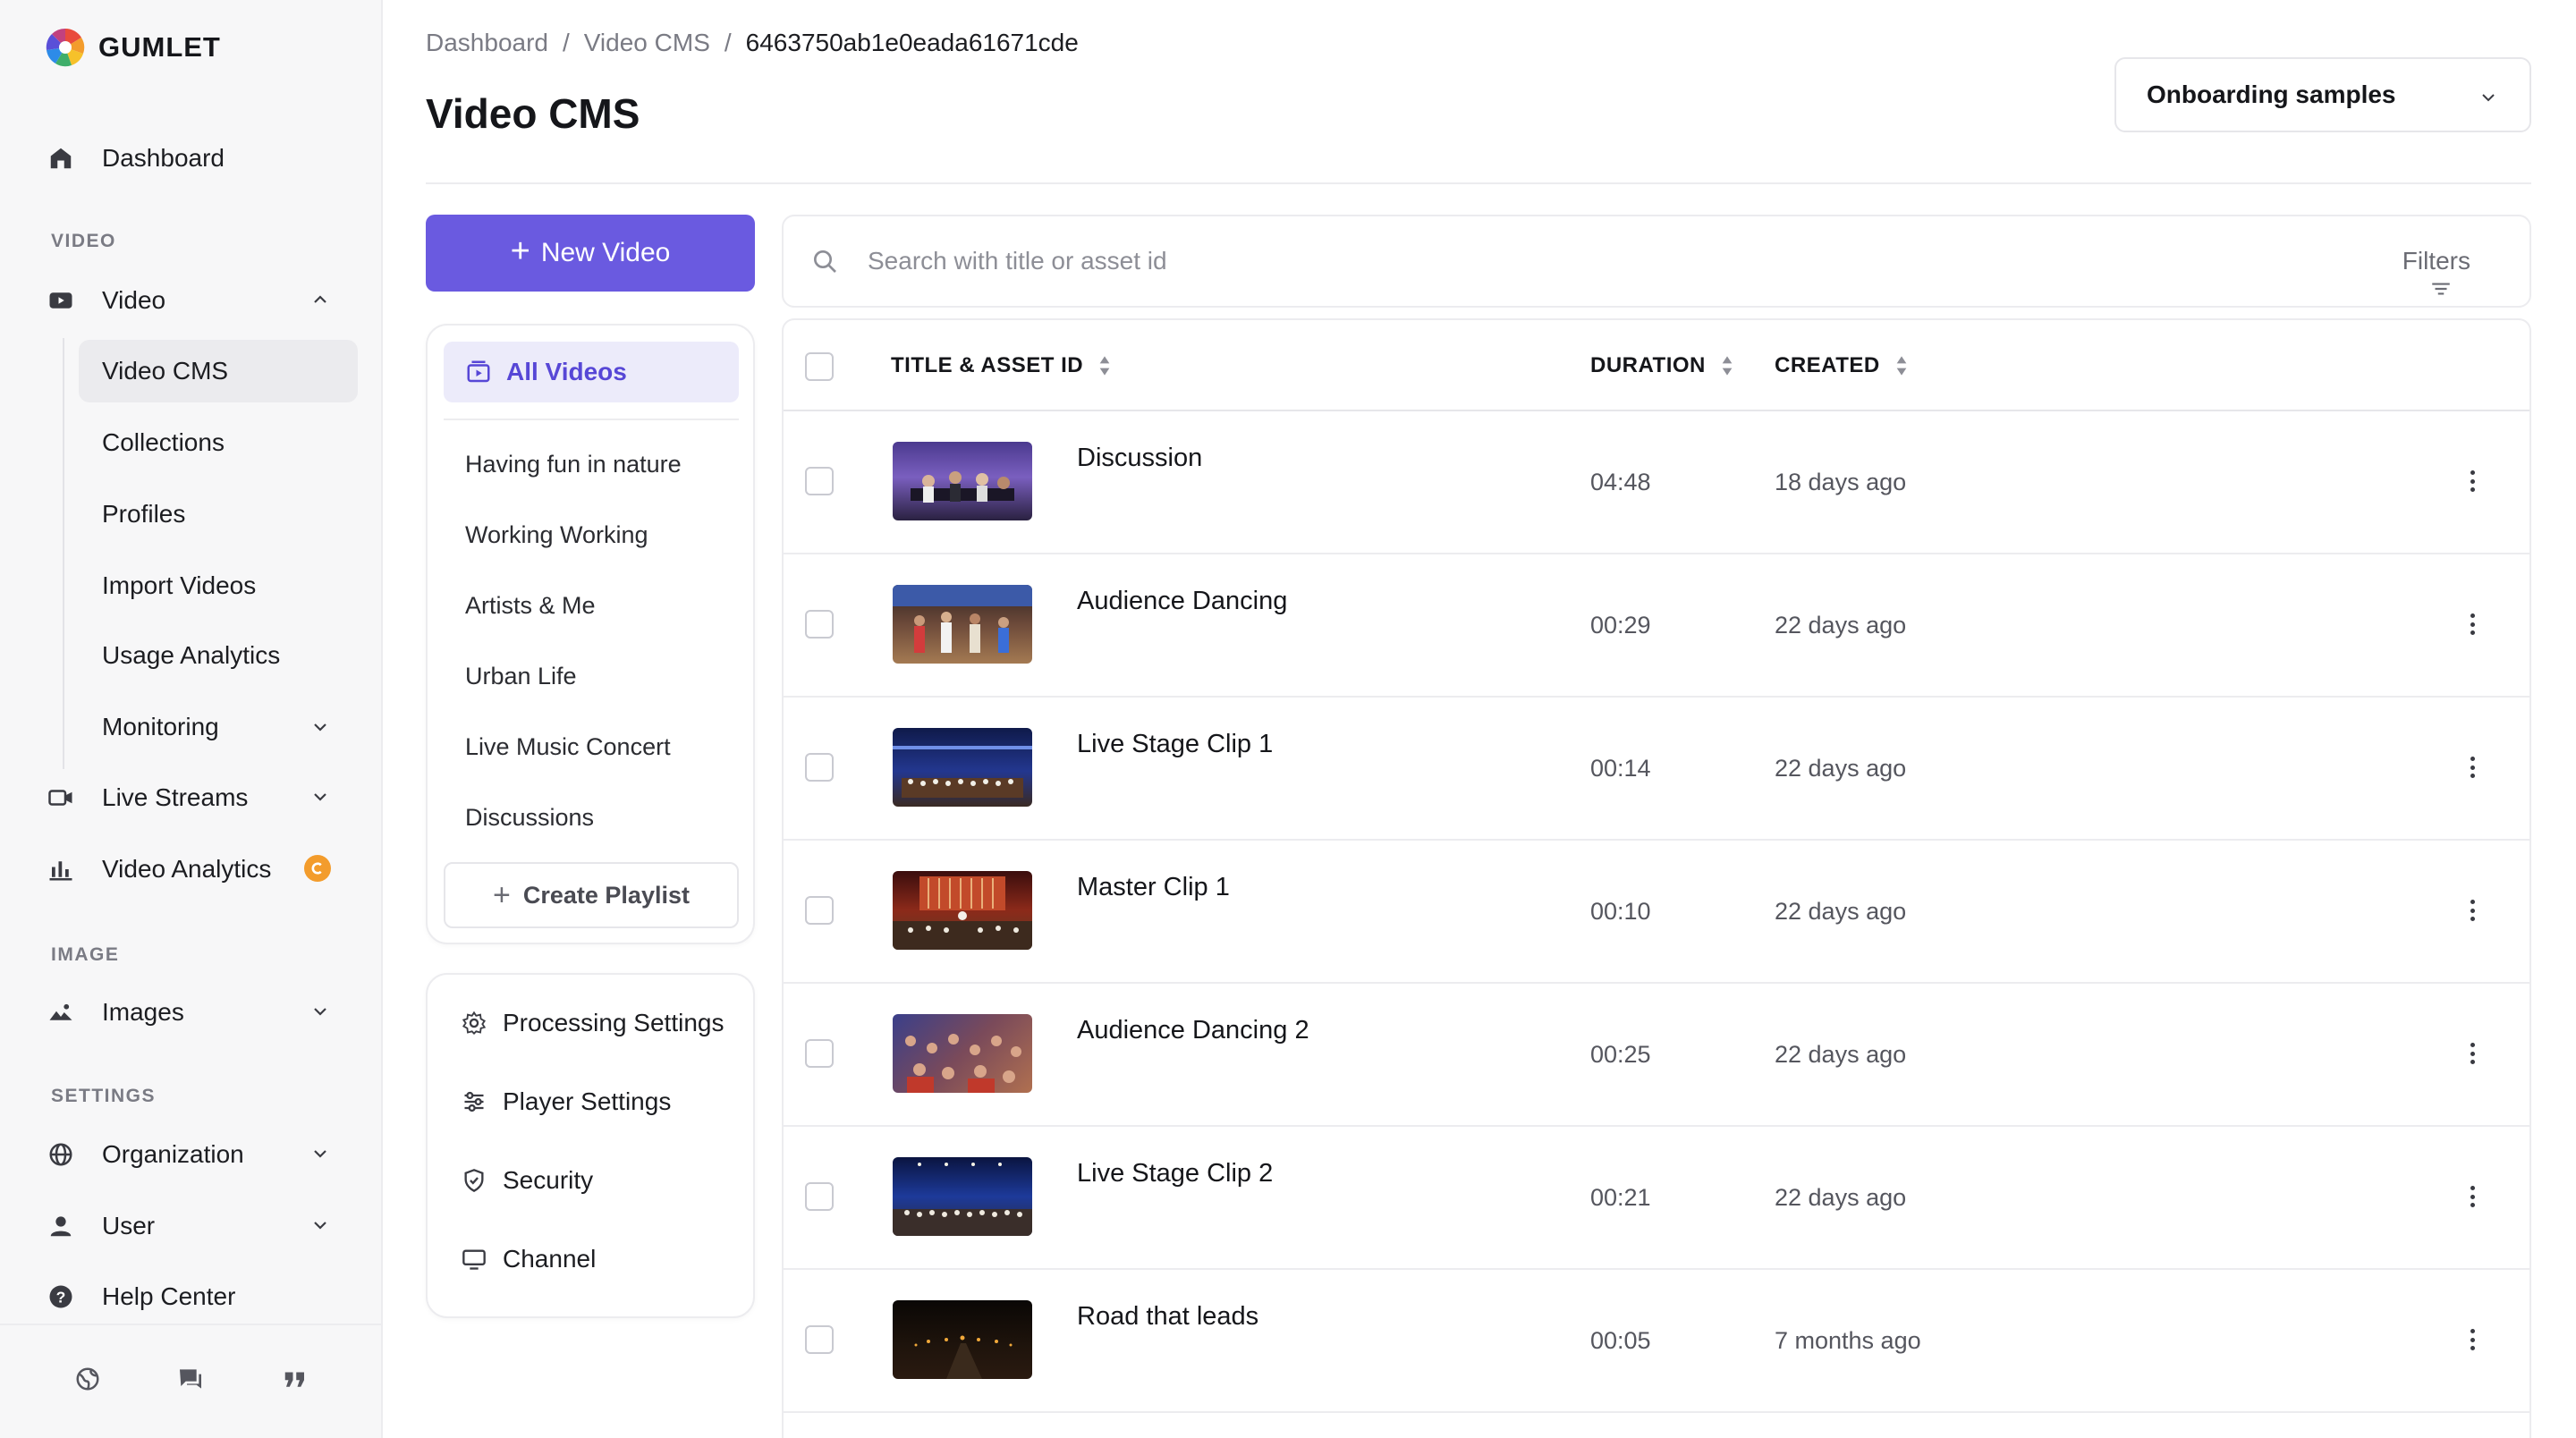 The image size is (2576, 1438). I want to click on table-row: Audience Dancing 2 00:25 22 days ago, so click(1656, 1055).